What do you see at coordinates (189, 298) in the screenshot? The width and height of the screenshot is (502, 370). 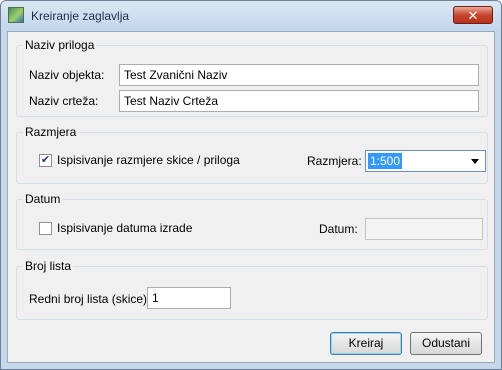 I see `redni-broj-input: 1` at bounding box center [189, 298].